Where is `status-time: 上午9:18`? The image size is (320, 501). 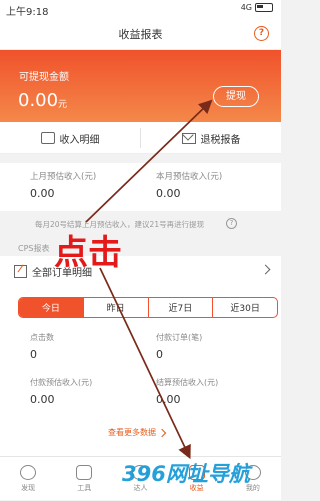 status-time: 上午9:18 is located at coordinates (27, 12).